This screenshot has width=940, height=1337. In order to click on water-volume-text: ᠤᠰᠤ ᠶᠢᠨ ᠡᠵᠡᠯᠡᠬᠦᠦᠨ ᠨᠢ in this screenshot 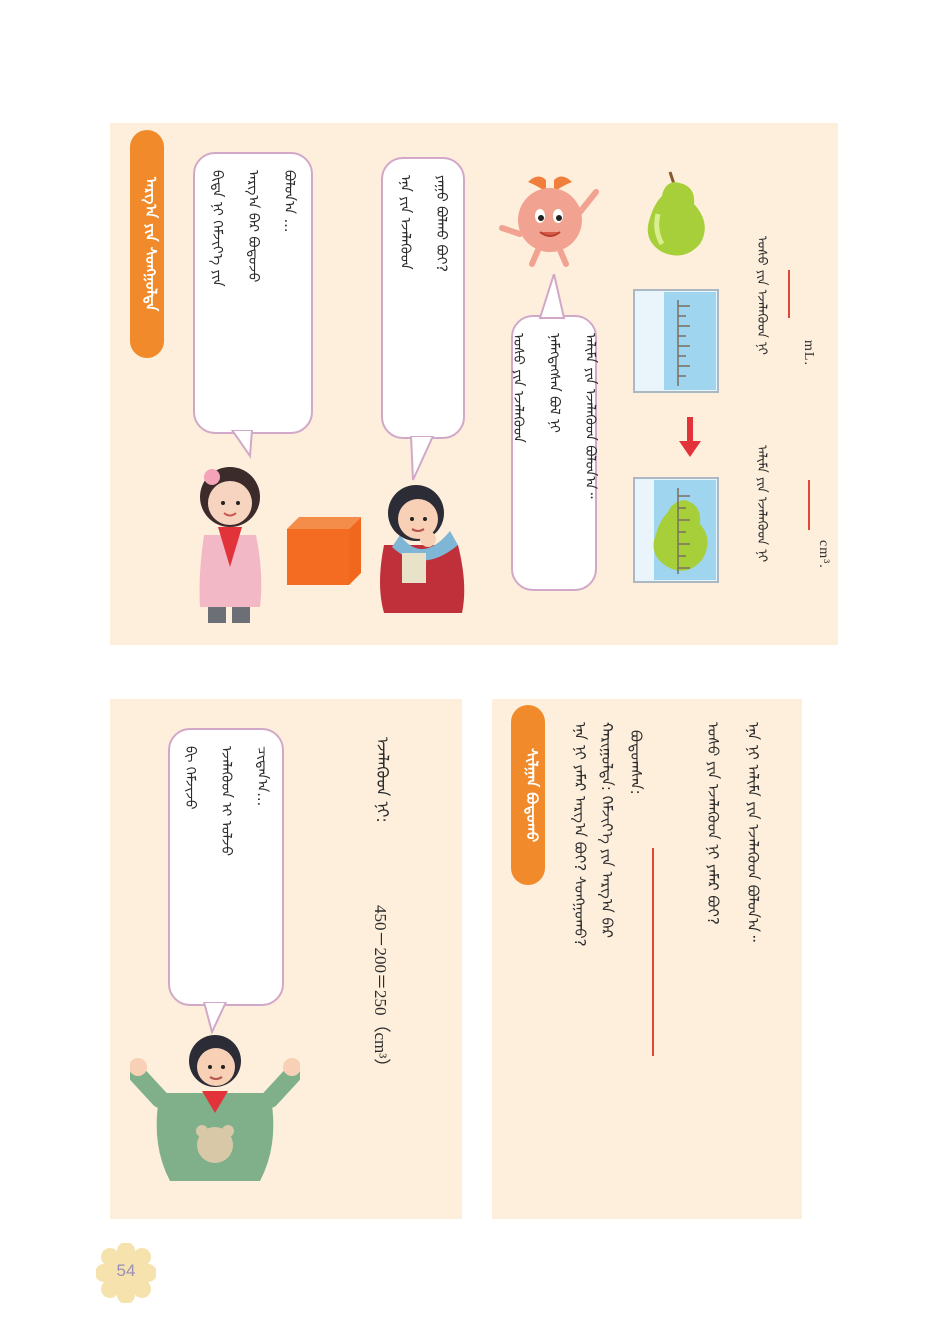, I will do `click(761, 295)`.